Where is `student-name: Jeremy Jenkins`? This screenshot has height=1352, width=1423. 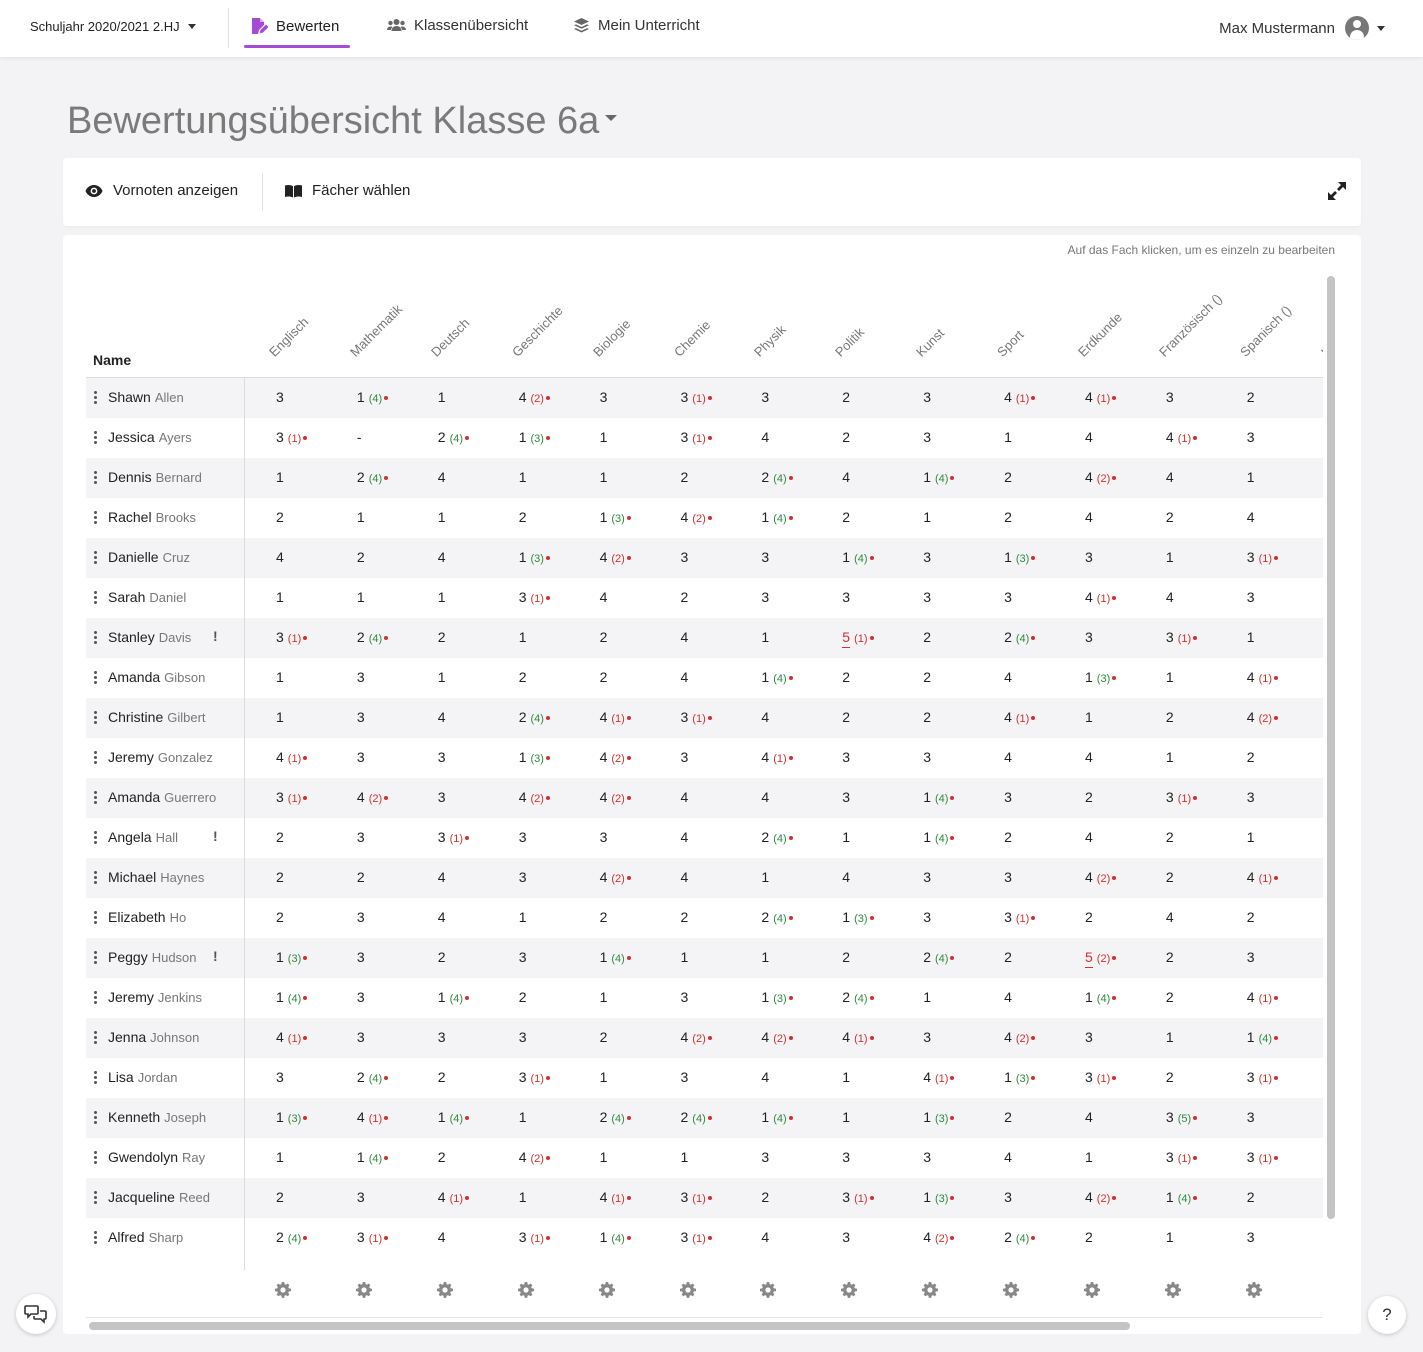 student-name: Jeremy Jenkins is located at coordinates (155, 997).